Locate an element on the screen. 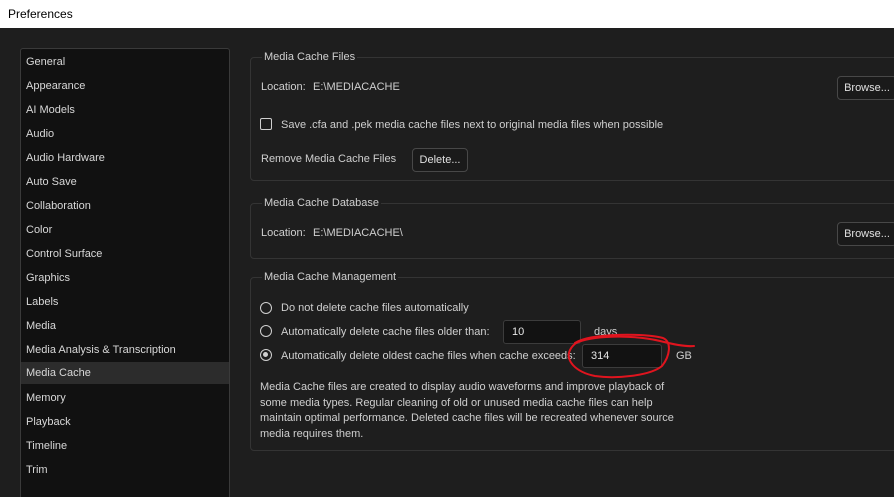  delete-older-than-radio is located at coordinates (266, 331).